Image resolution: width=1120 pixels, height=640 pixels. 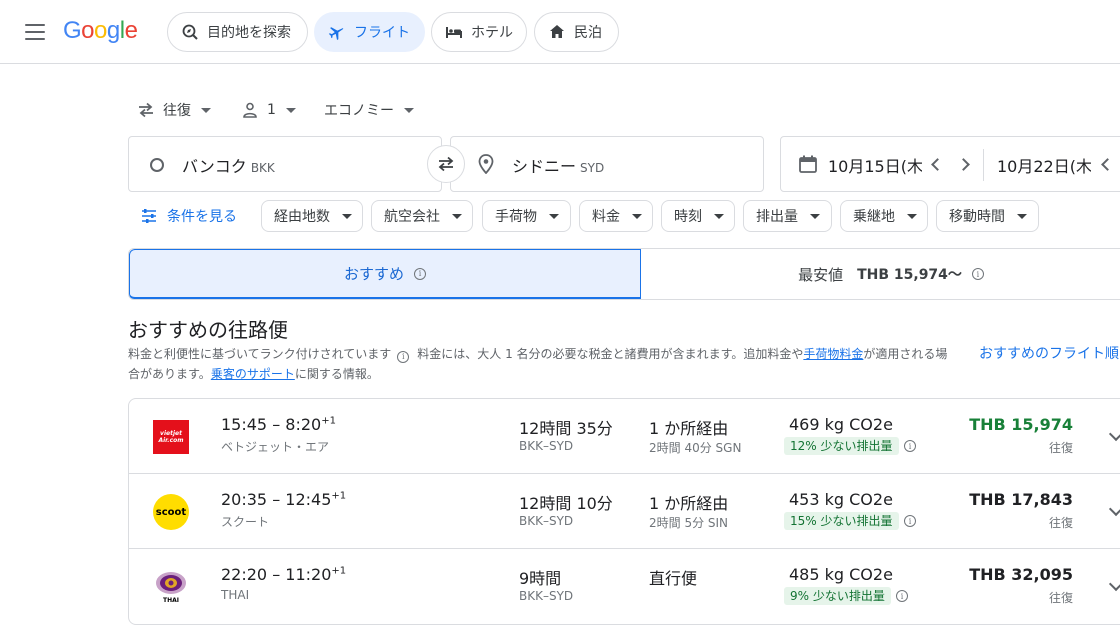 I want to click on flight-stops: 直行便, so click(x=673, y=578).